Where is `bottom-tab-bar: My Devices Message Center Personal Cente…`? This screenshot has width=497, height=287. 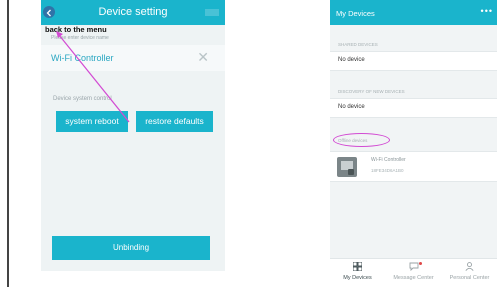
bottom-tab-bar: My Devices Message Center Personal Cente… is located at coordinates (413, 272).